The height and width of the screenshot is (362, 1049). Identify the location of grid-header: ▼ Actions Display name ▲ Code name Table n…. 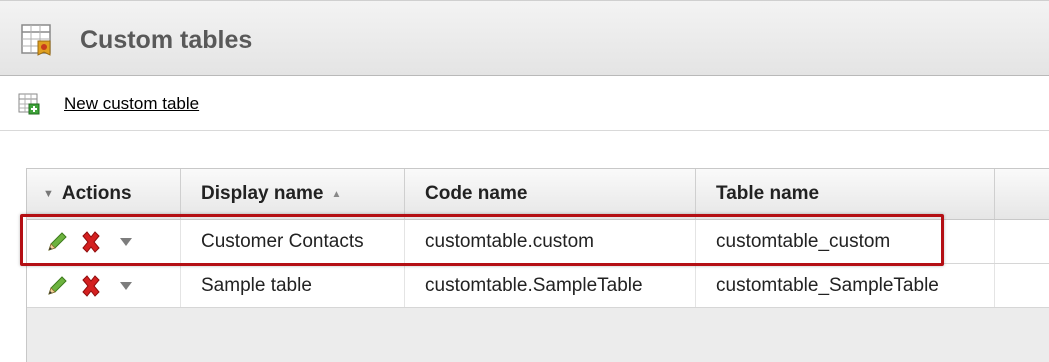
(538, 194).